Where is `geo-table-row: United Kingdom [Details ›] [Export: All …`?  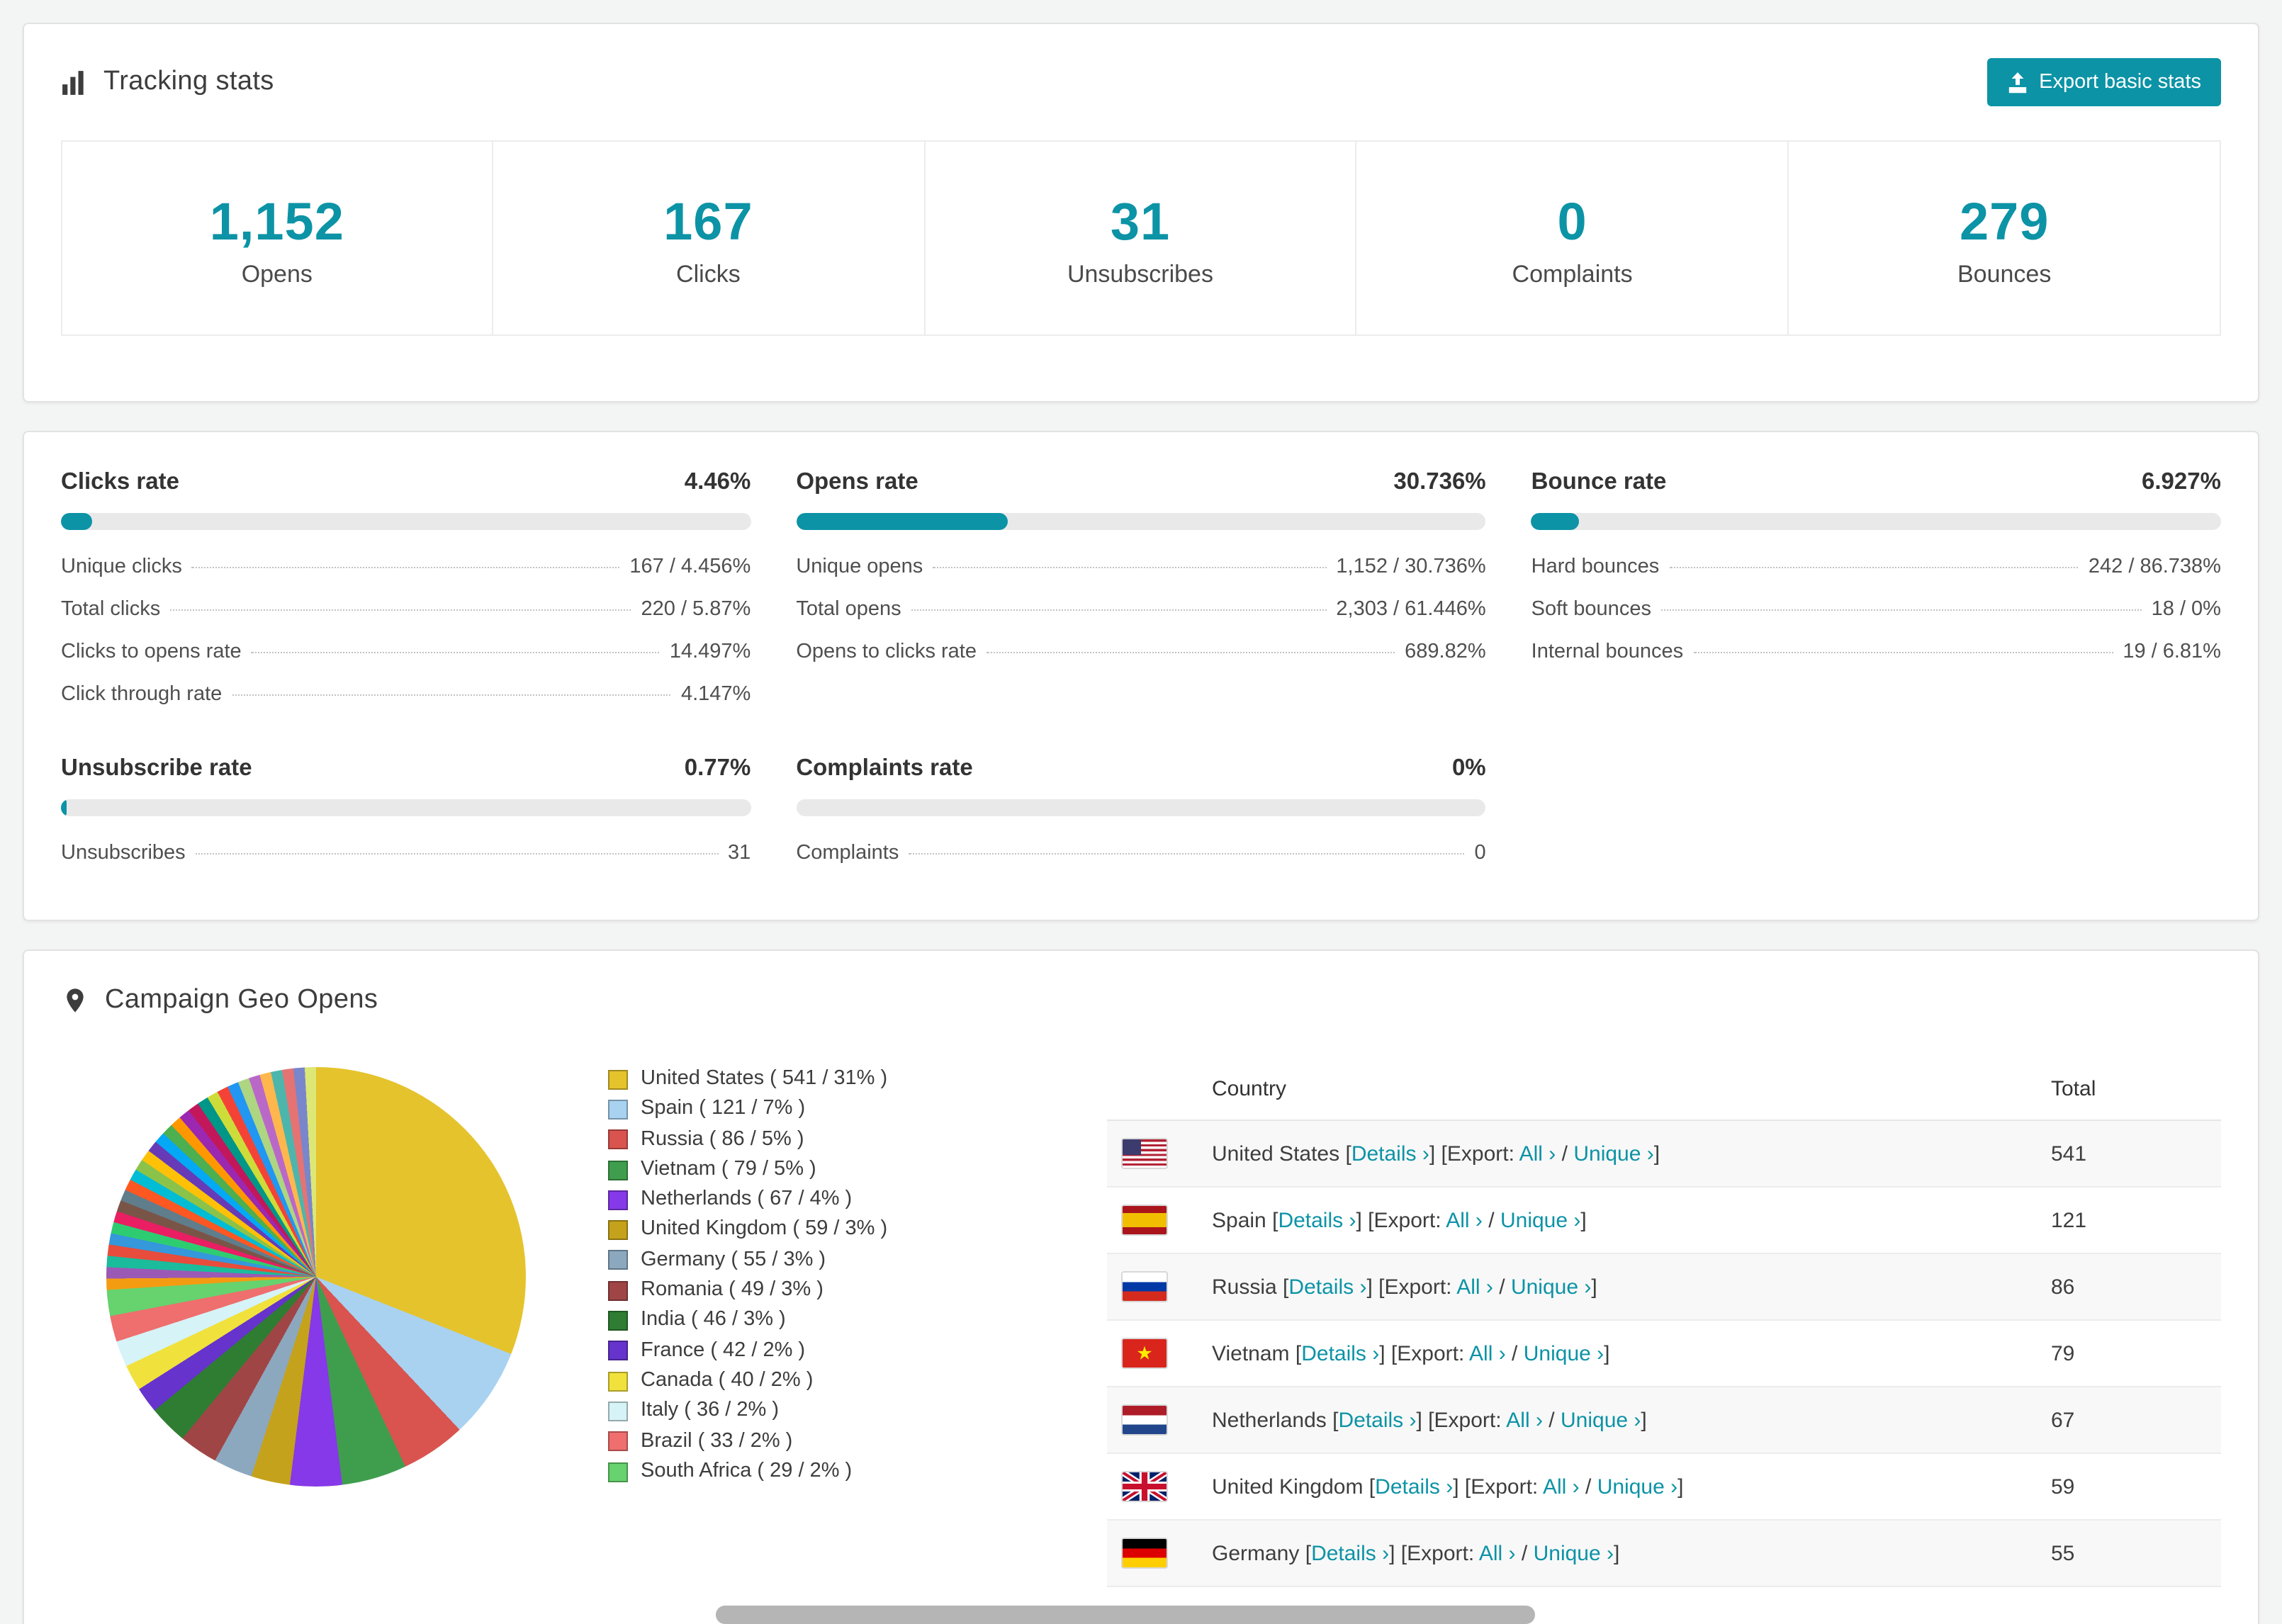
geo-table-row: United Kingdom [Details ›] [Export: All … is located at coordinates (1664, 1487).